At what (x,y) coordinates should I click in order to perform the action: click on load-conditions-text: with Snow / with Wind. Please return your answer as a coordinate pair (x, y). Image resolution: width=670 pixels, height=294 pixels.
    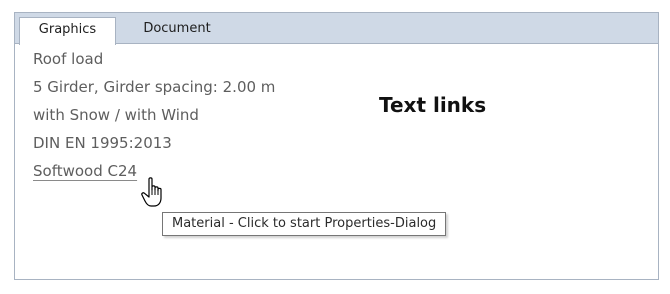
    Looking at the image, I should click on (116, 115).